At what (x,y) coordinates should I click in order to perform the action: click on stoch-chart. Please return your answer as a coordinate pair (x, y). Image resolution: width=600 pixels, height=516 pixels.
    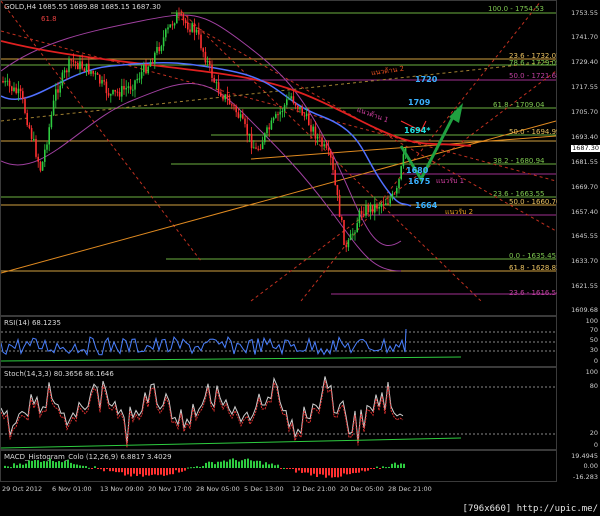
    Looking at the image, I should click on (279, 412).